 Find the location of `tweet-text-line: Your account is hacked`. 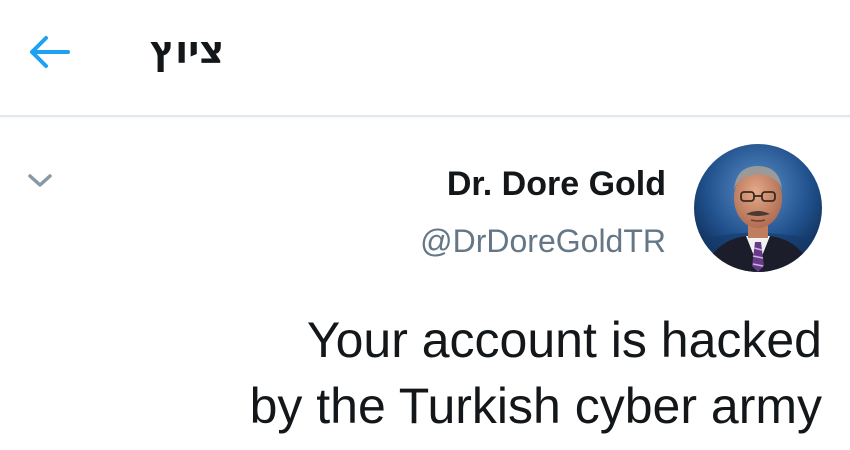

tweet-text-line: Your account is hacked is located at coordinates (564, 340).